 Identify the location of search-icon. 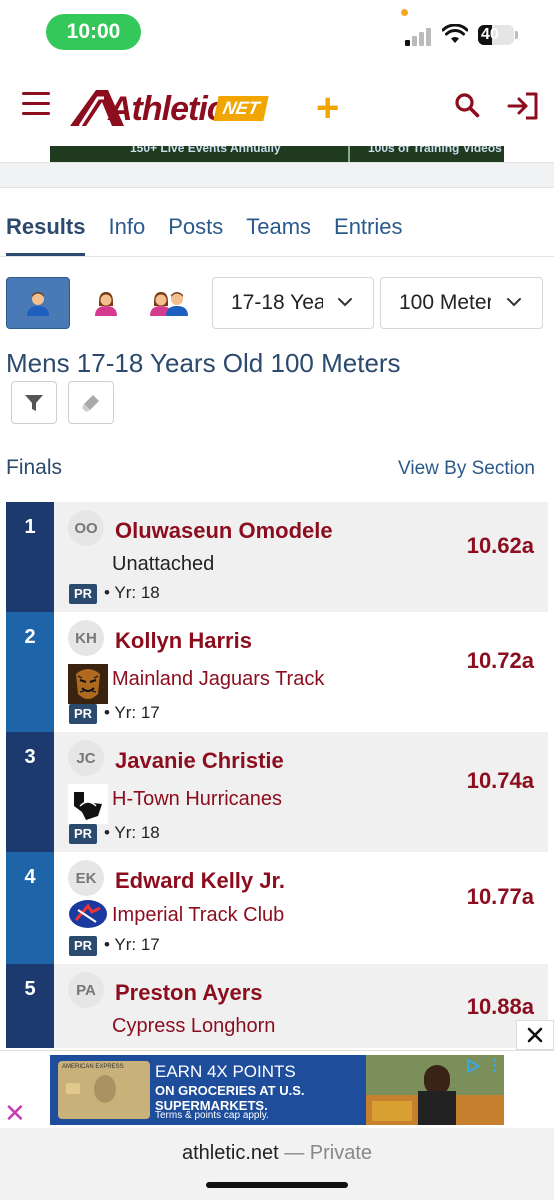
(467, 105).